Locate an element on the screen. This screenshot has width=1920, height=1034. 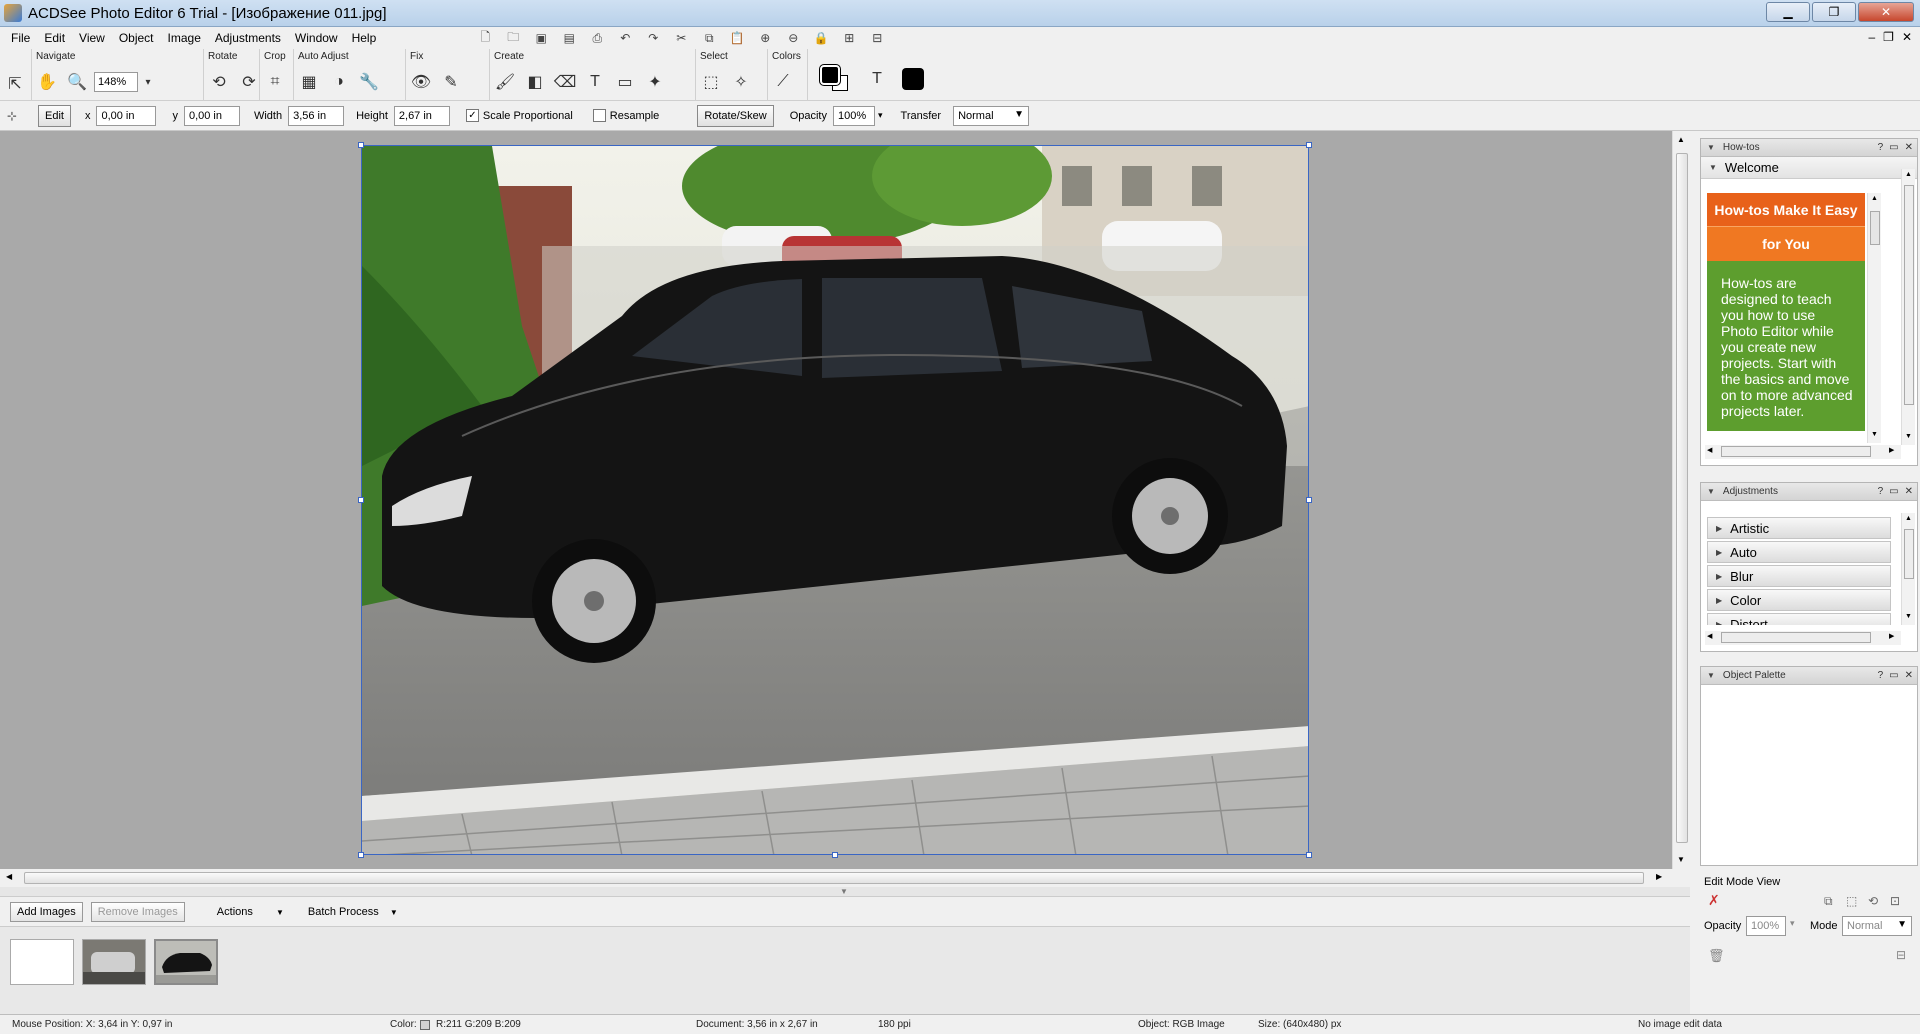
x-position-field: 0,00 in is located at coordinates (126, 115).